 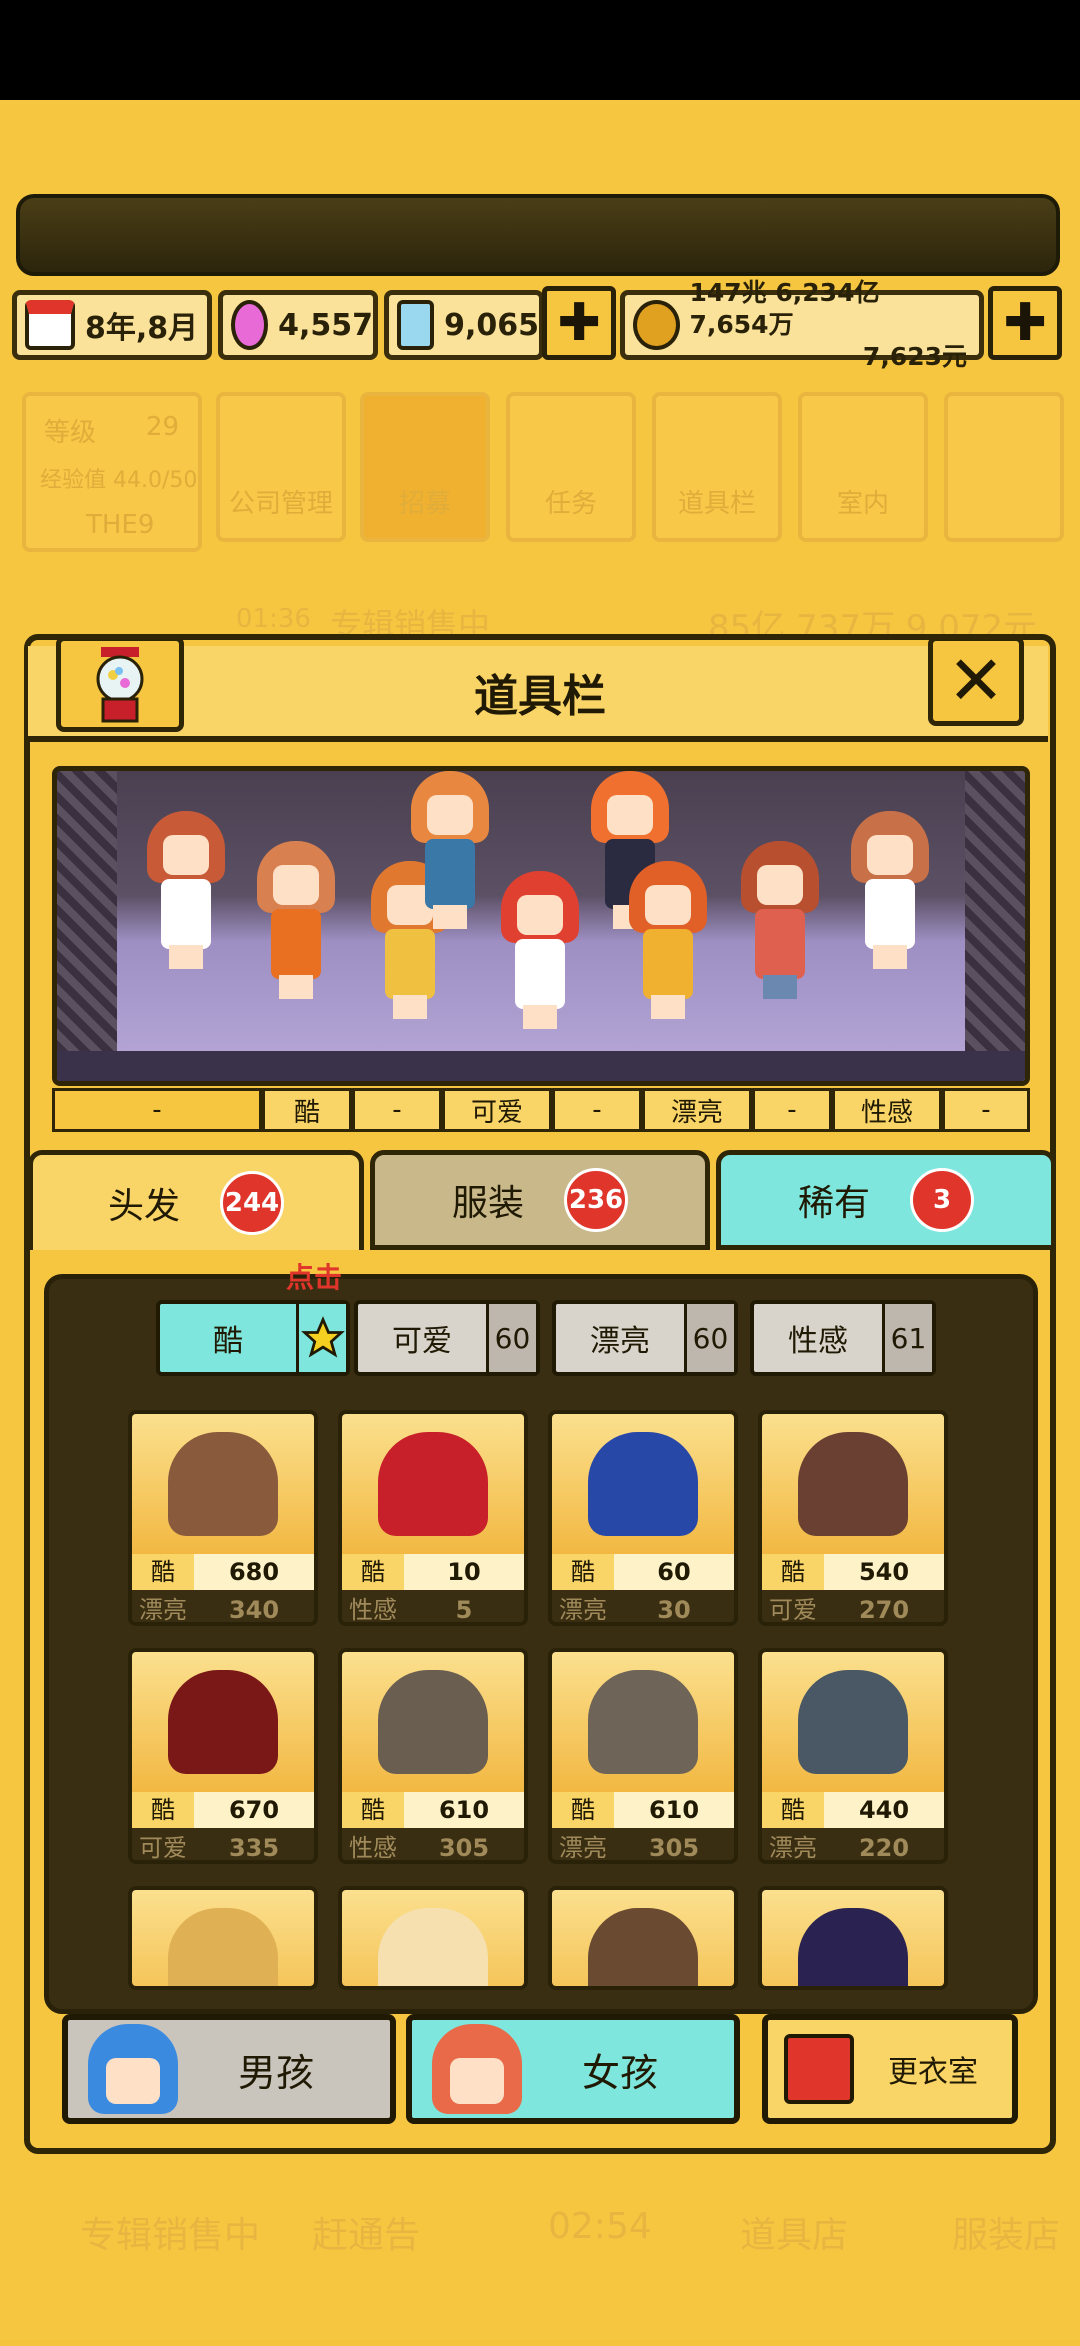 What do you see at coordinates (600, 2226) in the screenshot?
I see `bottom-menu-timer: 02:54` at bounding box center [600, 2226].